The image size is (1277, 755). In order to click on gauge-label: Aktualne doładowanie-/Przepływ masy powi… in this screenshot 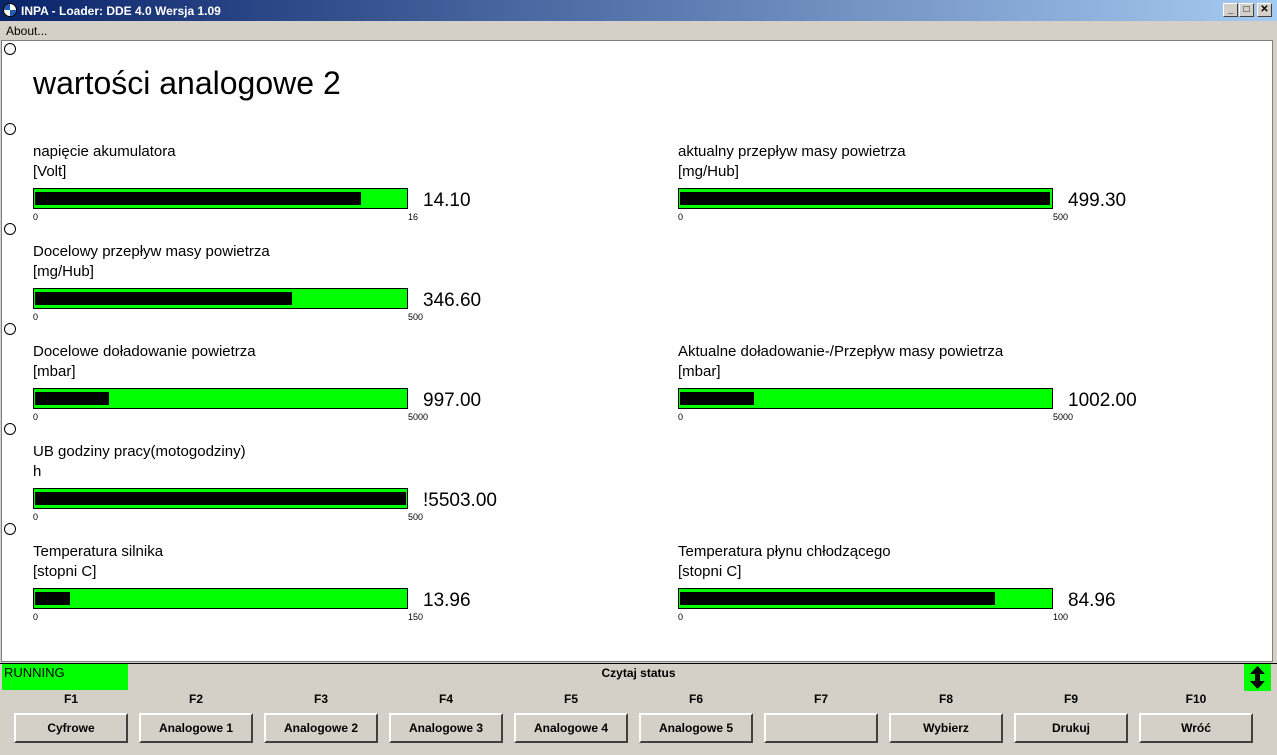, I will do `click(841, 351)`.